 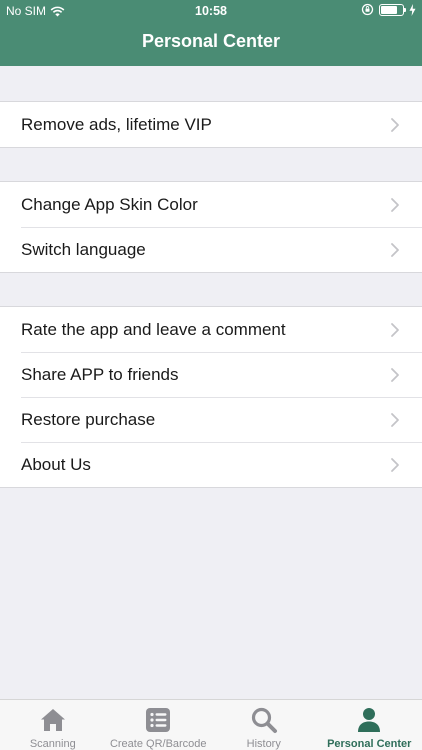 I want to click on settings-group-vip: Remove ads, lifetime VIP, so click(x=211, y=124).